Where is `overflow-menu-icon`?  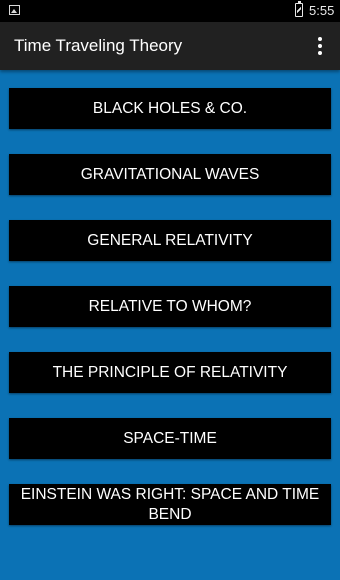 overflow-menu-icon is located at coordinates (320, 46).